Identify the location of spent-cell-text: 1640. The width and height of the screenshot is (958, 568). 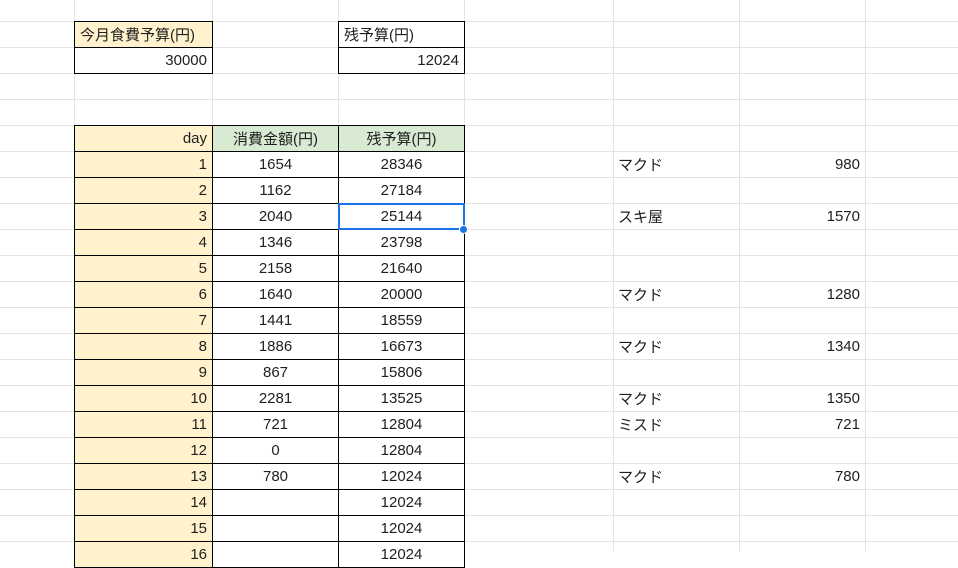
(275, 294).